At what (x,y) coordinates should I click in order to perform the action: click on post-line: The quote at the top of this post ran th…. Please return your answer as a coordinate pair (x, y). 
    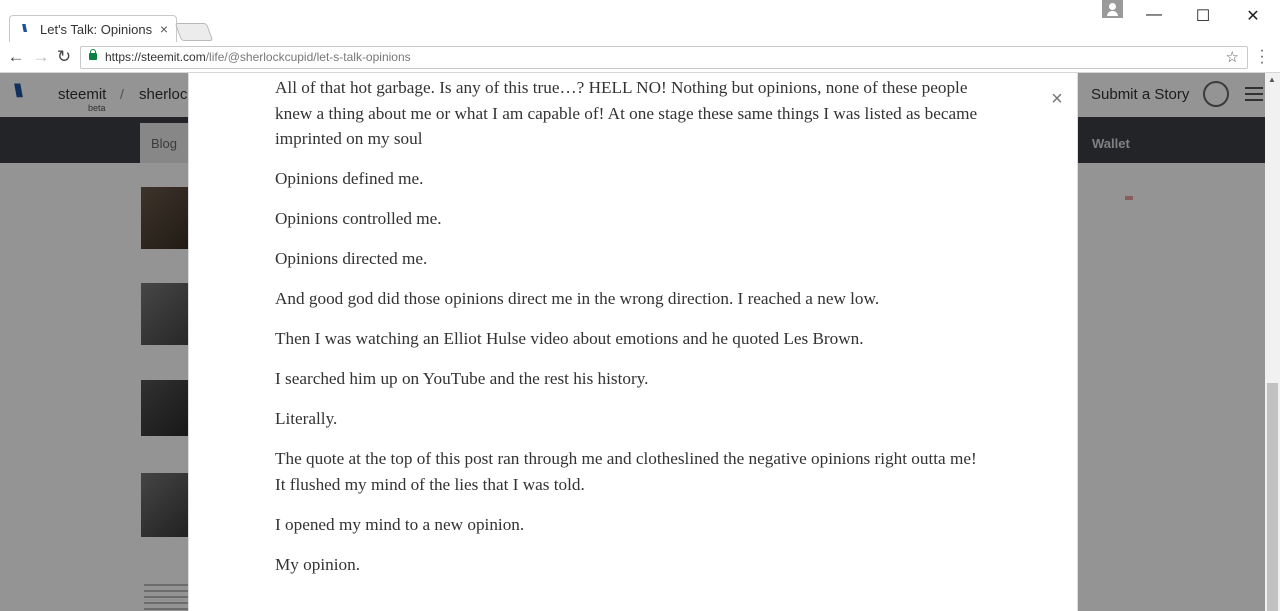
    Looking at the image, I should click on (626, 458).